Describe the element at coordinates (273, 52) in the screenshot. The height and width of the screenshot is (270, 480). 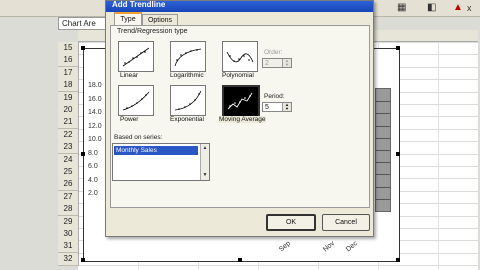
I see `order-label: Order:` at that location.